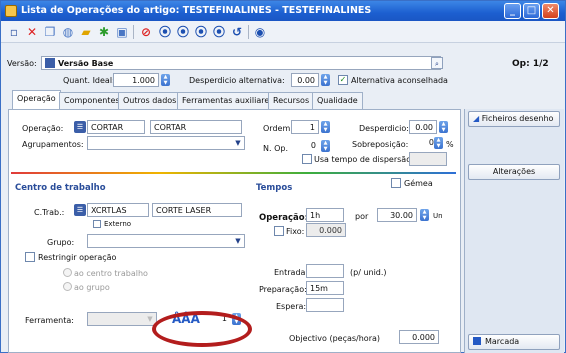  I want to click on external-label: Externo, so click(118, 224).